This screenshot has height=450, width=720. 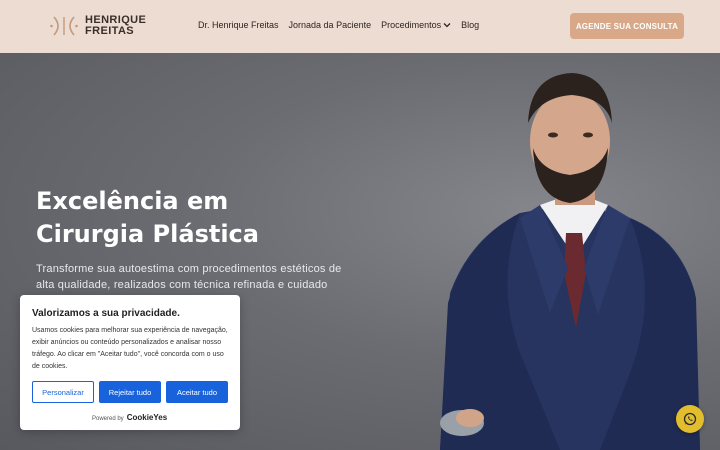 I want to click on whatsapp-icon, so click(x=690, y=419).